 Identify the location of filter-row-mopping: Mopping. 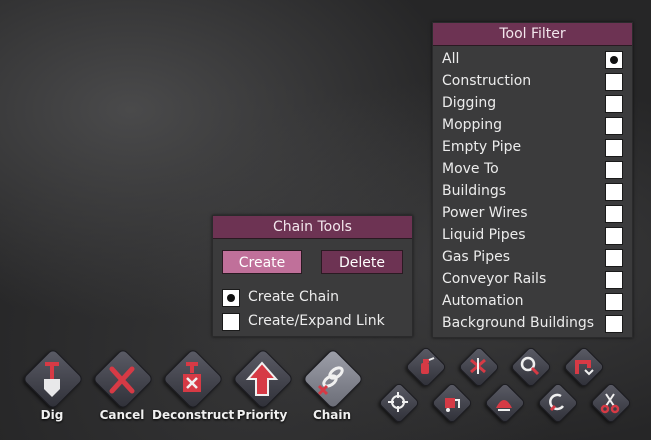
(532, 126).